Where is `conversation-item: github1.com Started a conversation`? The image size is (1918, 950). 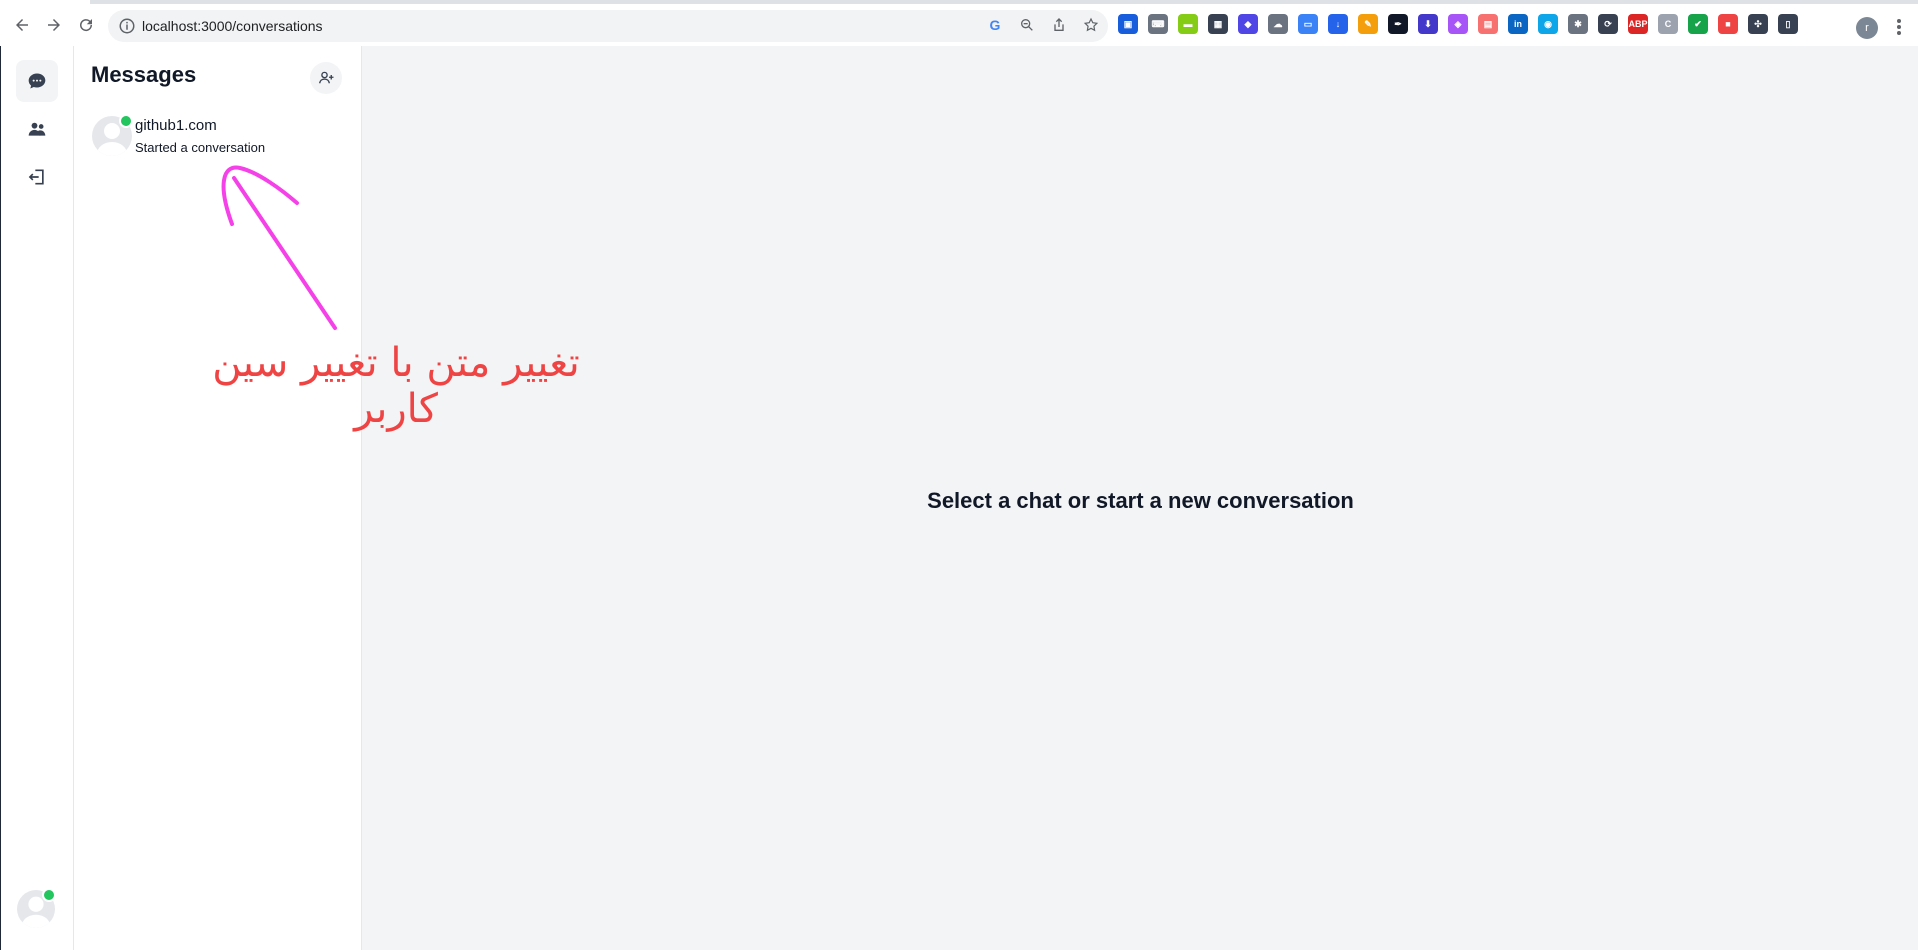 conversation-item: github1.com Started a conversation is located at coordinates (215, 141).